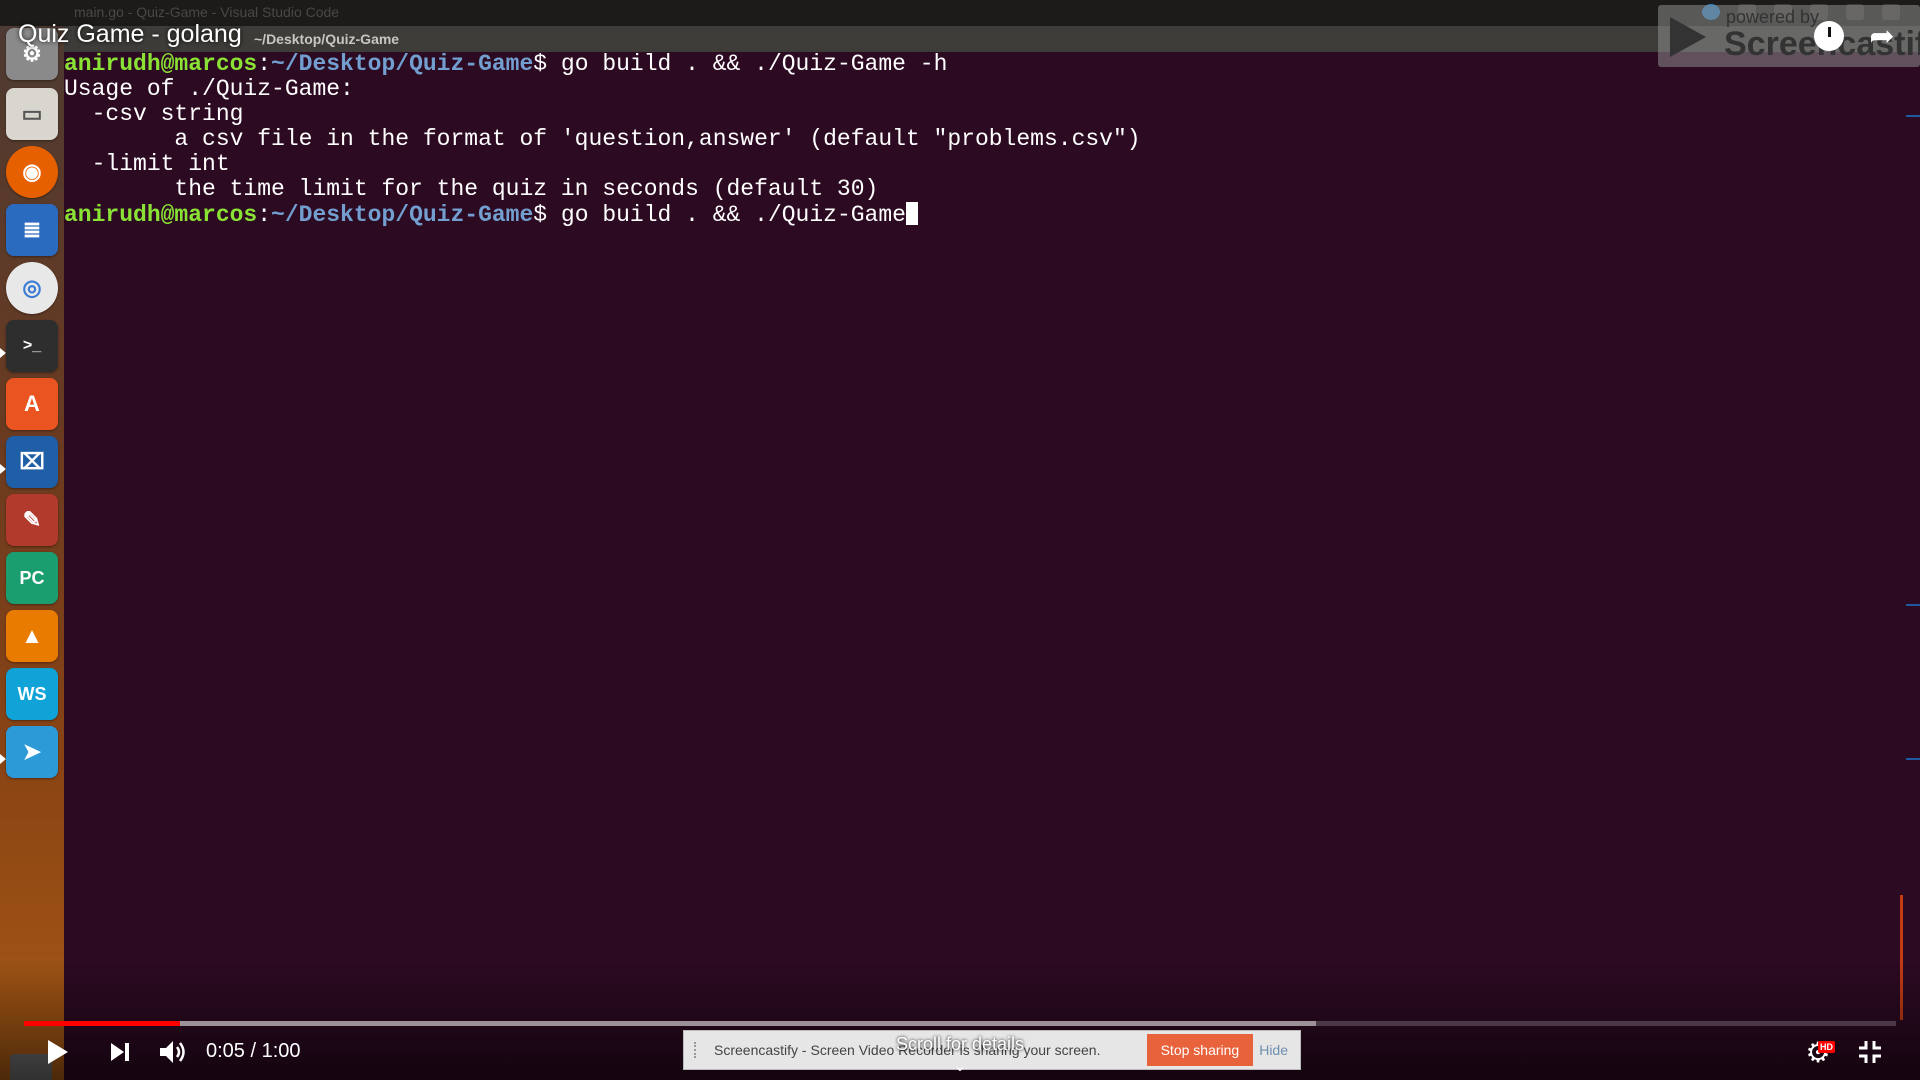 This screenshot has height=1080, width=1920. I want to click on video-title: Quiz Game - golang, so click(130, 34).